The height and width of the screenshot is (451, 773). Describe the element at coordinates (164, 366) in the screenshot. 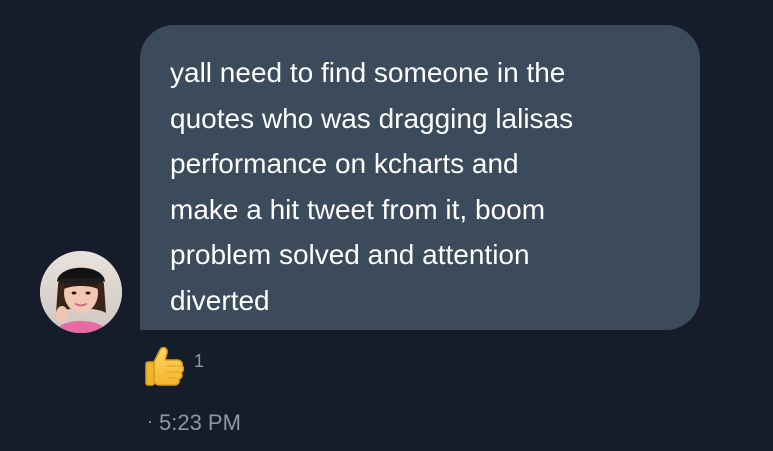

I see `thumbs-up-icon` at that location.